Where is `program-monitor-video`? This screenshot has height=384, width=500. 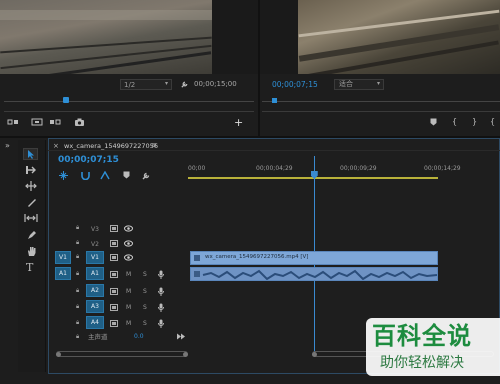
program-monitor-video is located at coordinates (399, 37).